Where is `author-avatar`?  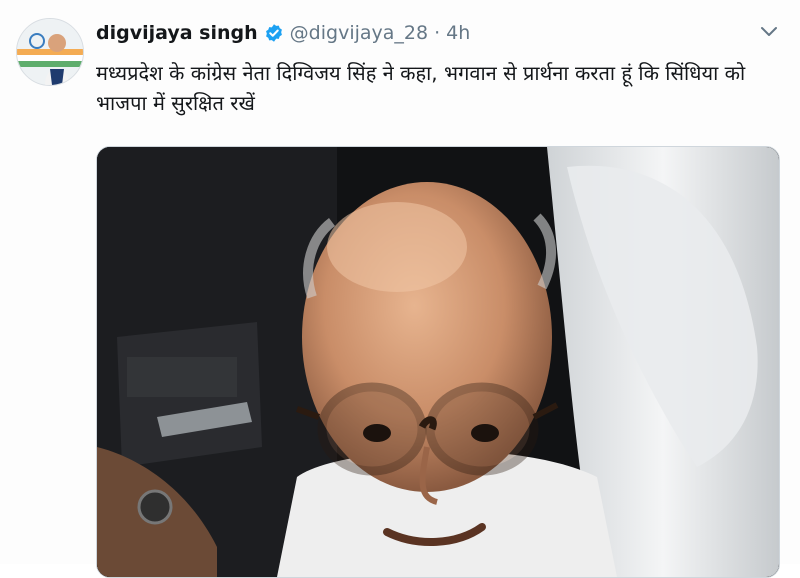
author-avatar is located at coordinates (50, 52).